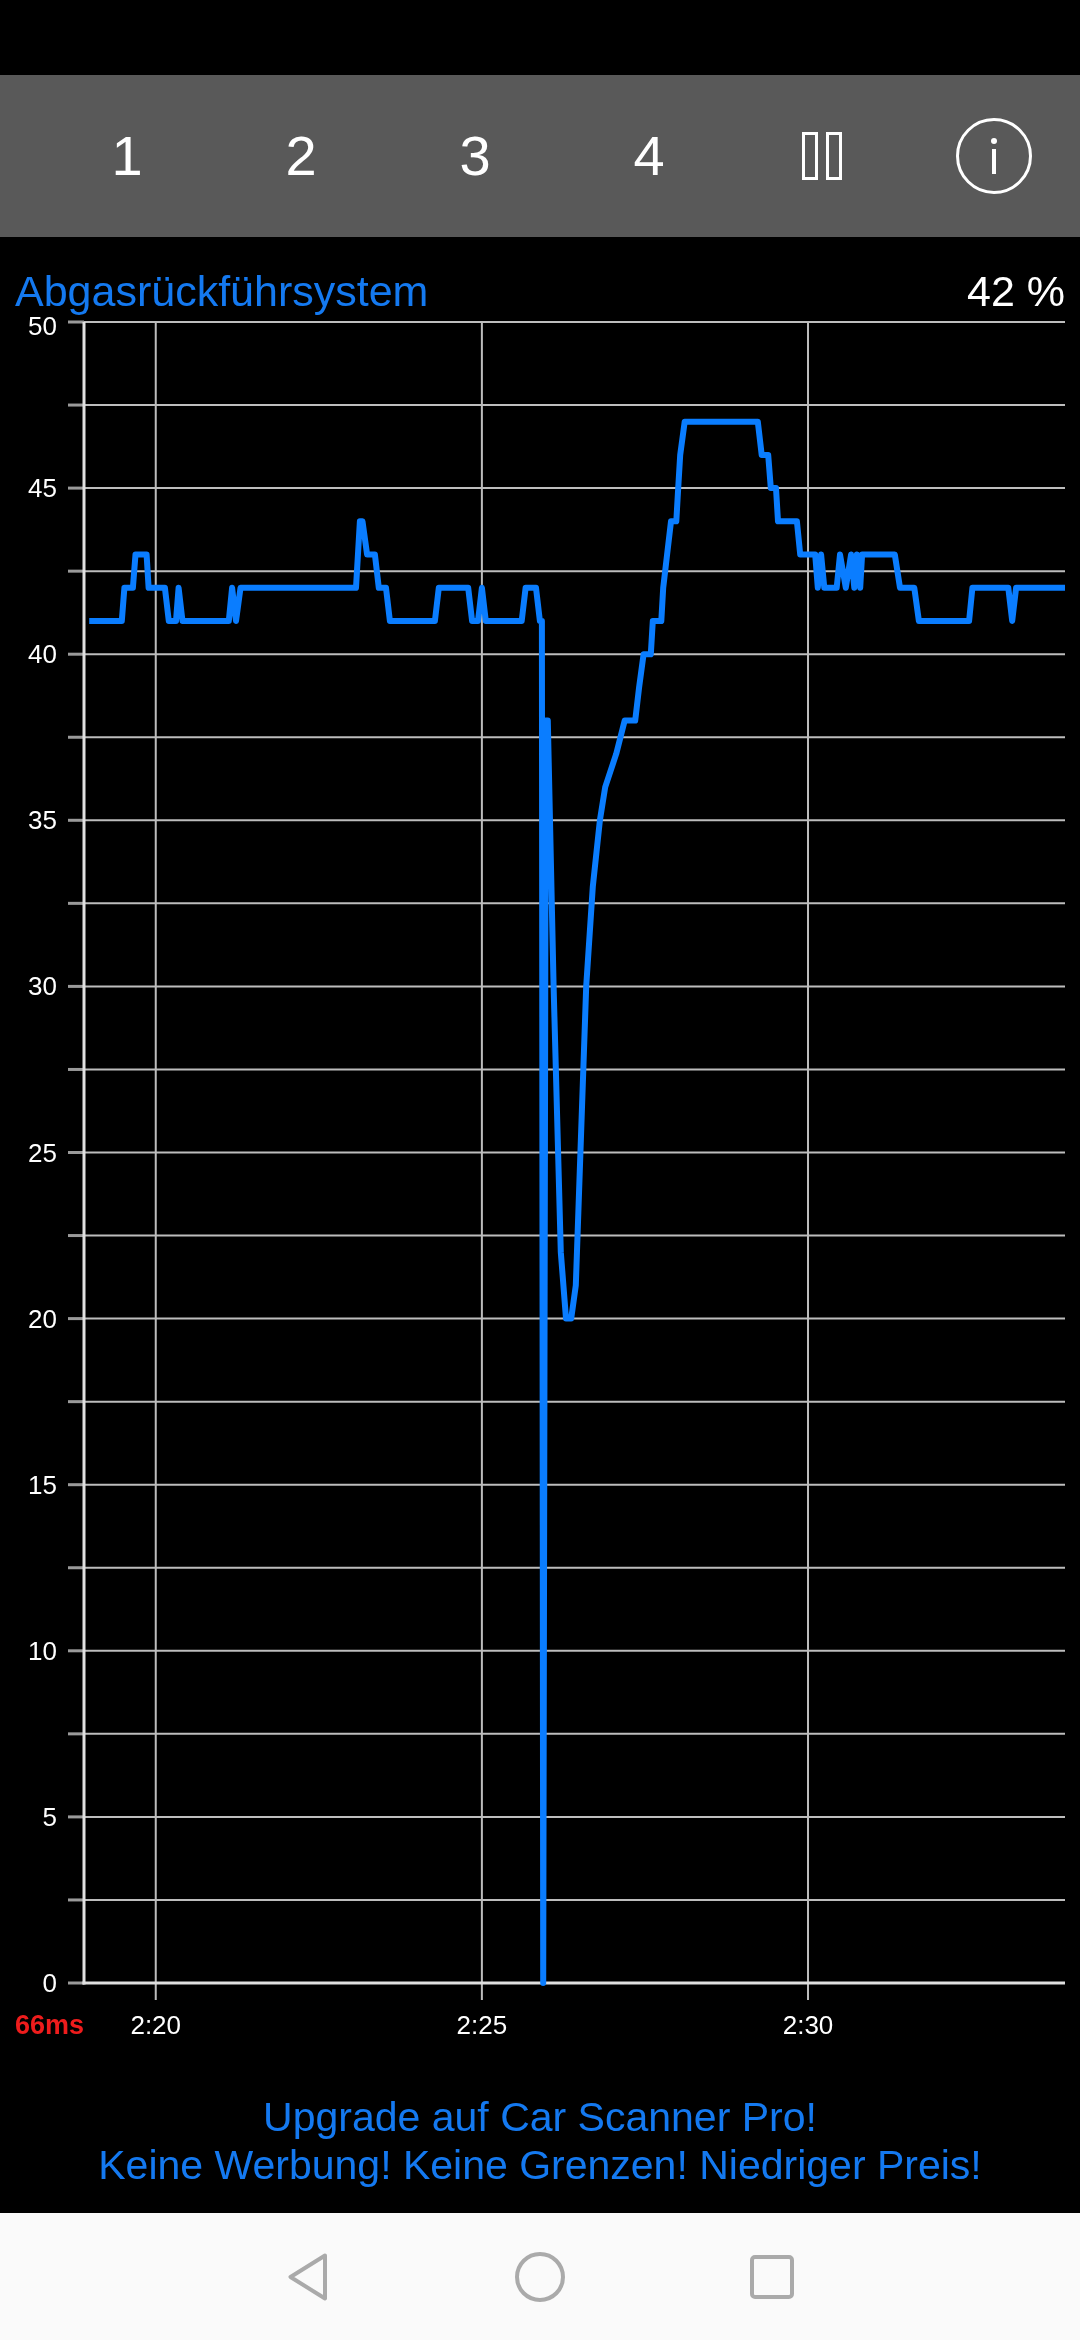 This screenshot has width=1080, height=2340. What do you see at coordinates (540, 2141) in the screenshot?
I see `upgrade-banner-link: Upgrade auf Car Scanner Pro! Keine Werbung! Keine Grenzen! Niedriger Preis!` at bounding box center [540, 2141].